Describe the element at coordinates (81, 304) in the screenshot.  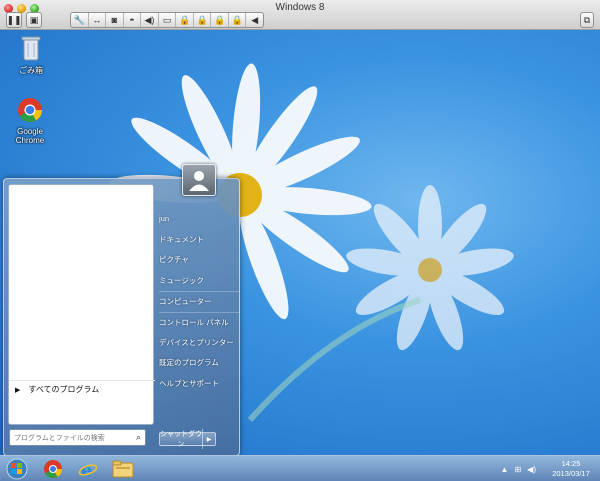
I see `start-menu-programs-pane: ▶ すべてのプログラム` at that location.